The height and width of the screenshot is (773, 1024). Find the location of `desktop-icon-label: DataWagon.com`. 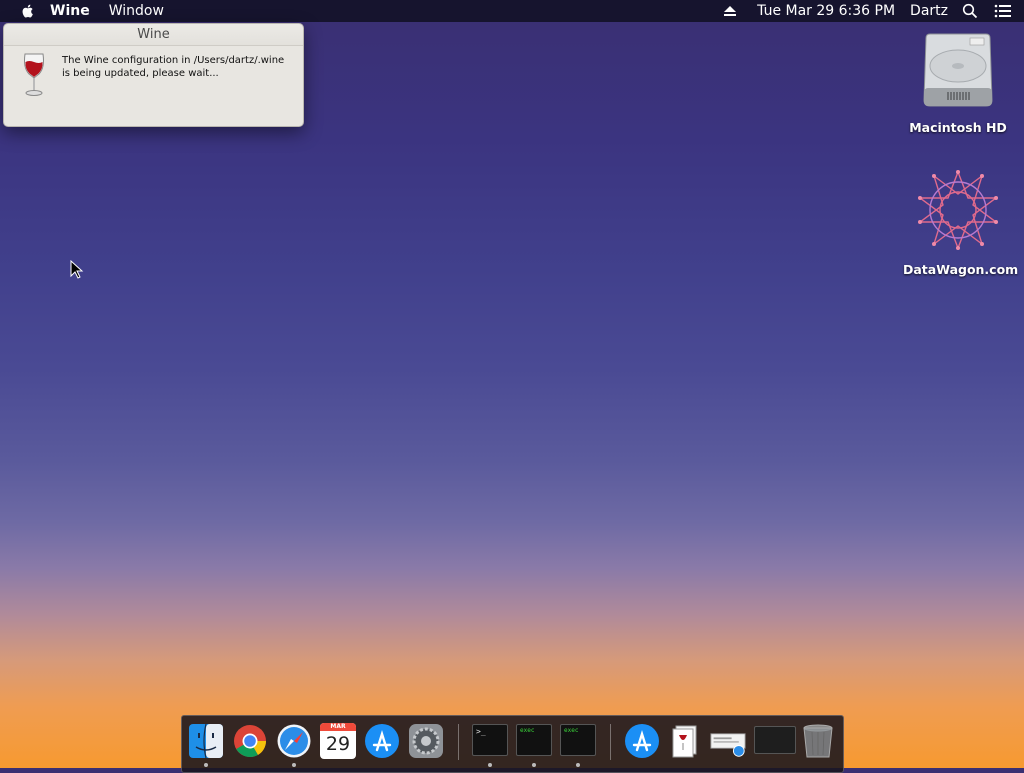

desktop-icon-label: DataWagon.com is located at coordinates (961, 269).